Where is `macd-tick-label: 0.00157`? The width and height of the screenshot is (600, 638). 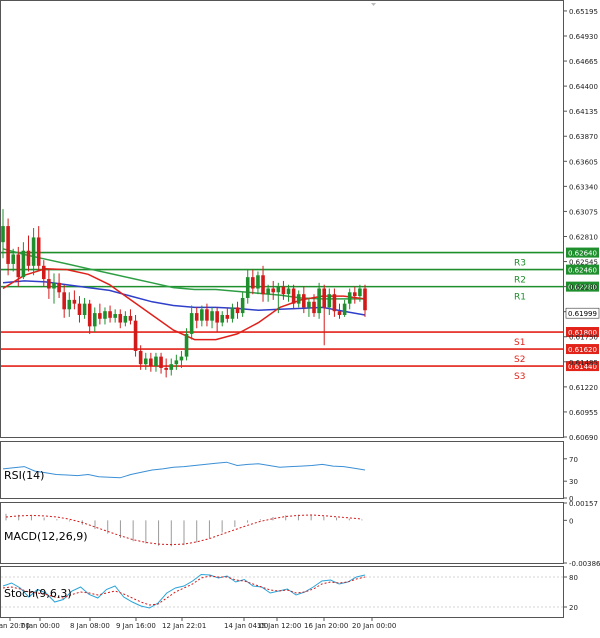
macd-tick-label: 0.00157 is located at coordinates (583, 504).